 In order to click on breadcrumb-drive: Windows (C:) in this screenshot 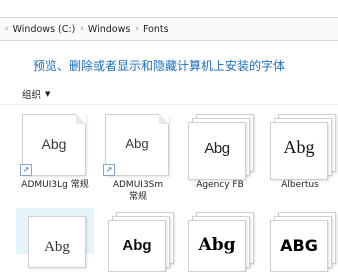, I will do `click(44, 29)`.